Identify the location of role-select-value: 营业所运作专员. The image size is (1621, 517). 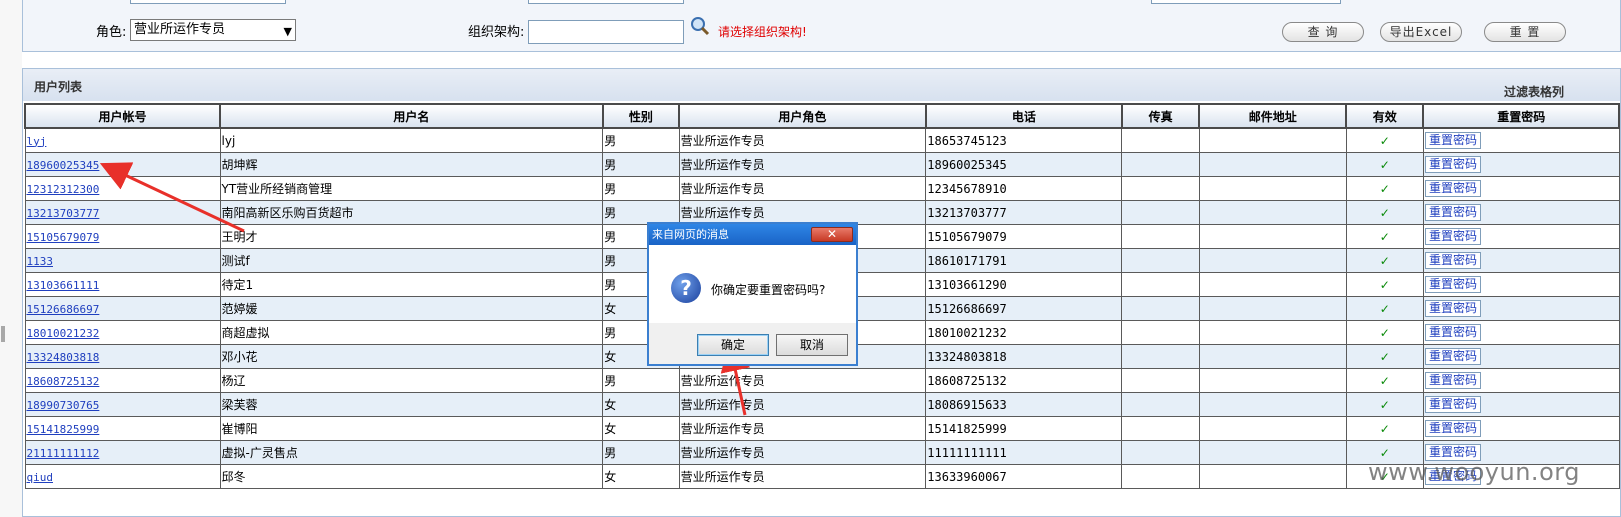
(180, 29).